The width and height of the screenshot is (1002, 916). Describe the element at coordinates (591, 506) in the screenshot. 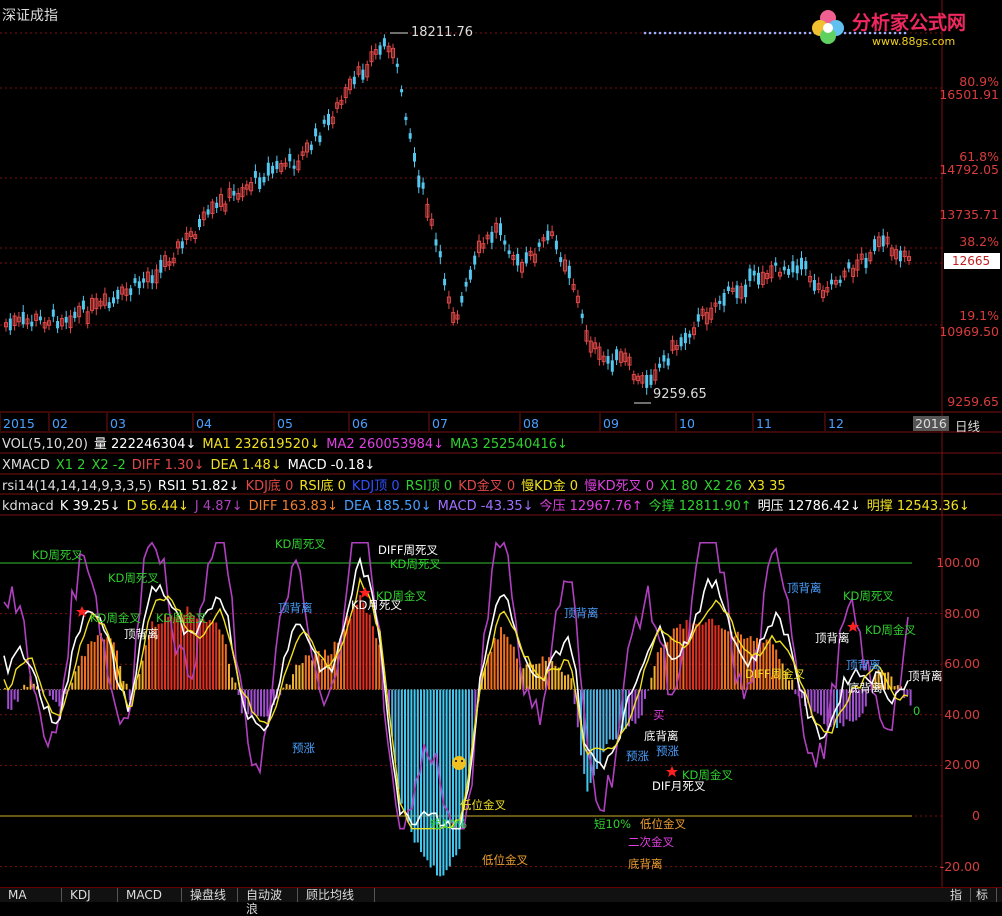

I see `kdmacd-value: 今压 12967.76↑` at that location.